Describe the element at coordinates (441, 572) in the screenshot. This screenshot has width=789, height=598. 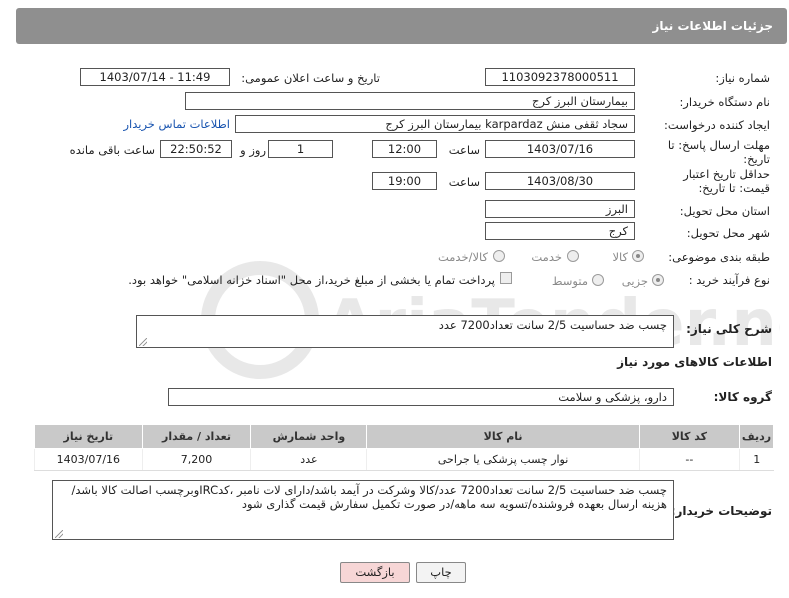
I see `print-button: چاپ` at that location.